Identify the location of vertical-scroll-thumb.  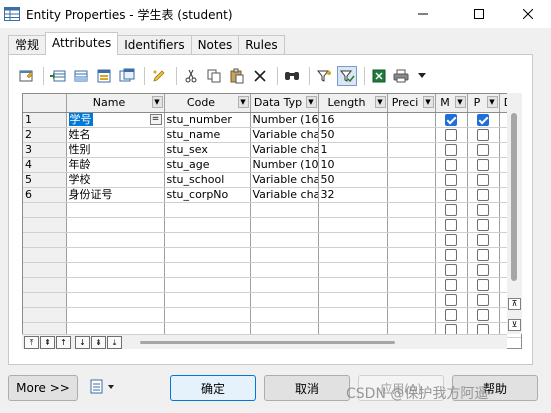
(514, 197).